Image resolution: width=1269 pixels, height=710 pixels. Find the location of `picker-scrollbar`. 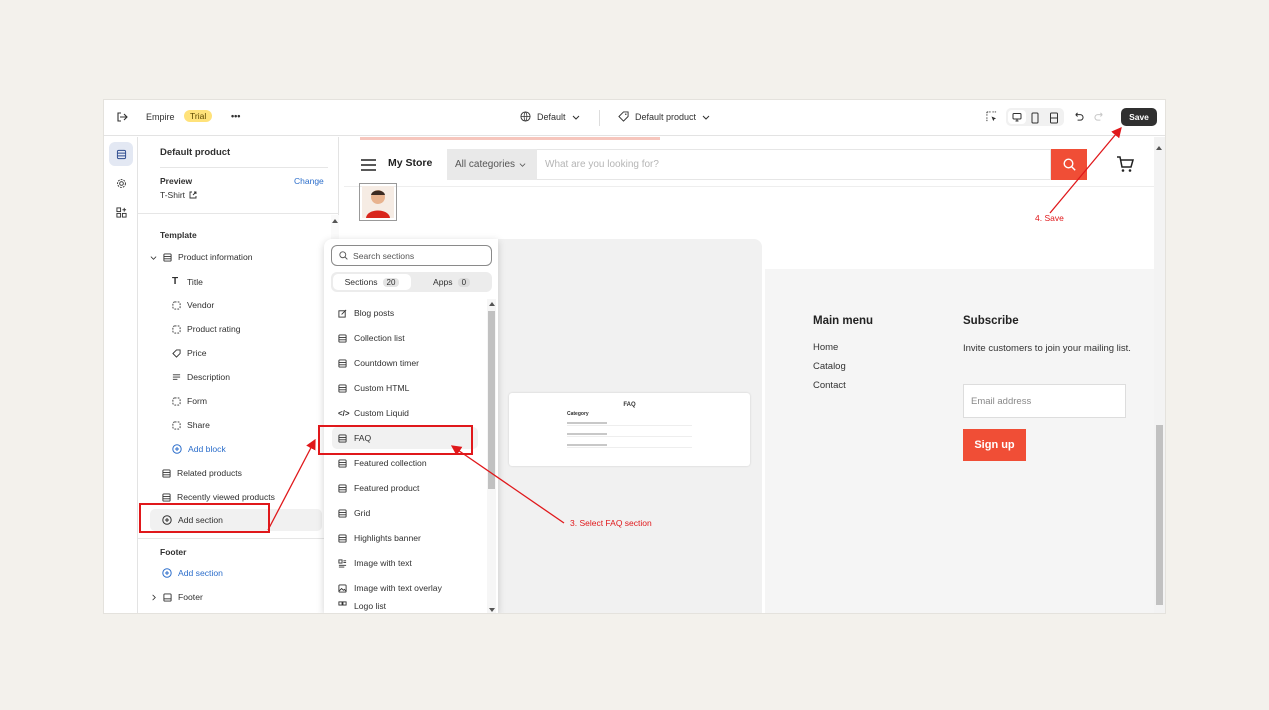

picker-scrollbar is located at coordinates (491, 456).